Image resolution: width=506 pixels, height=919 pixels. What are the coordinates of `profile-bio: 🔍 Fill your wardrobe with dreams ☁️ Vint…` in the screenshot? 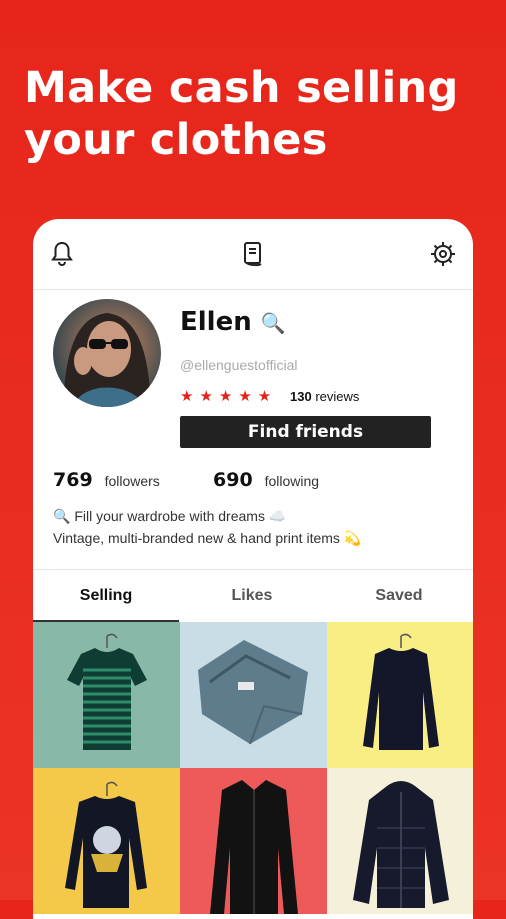 It's located at (207, 527).